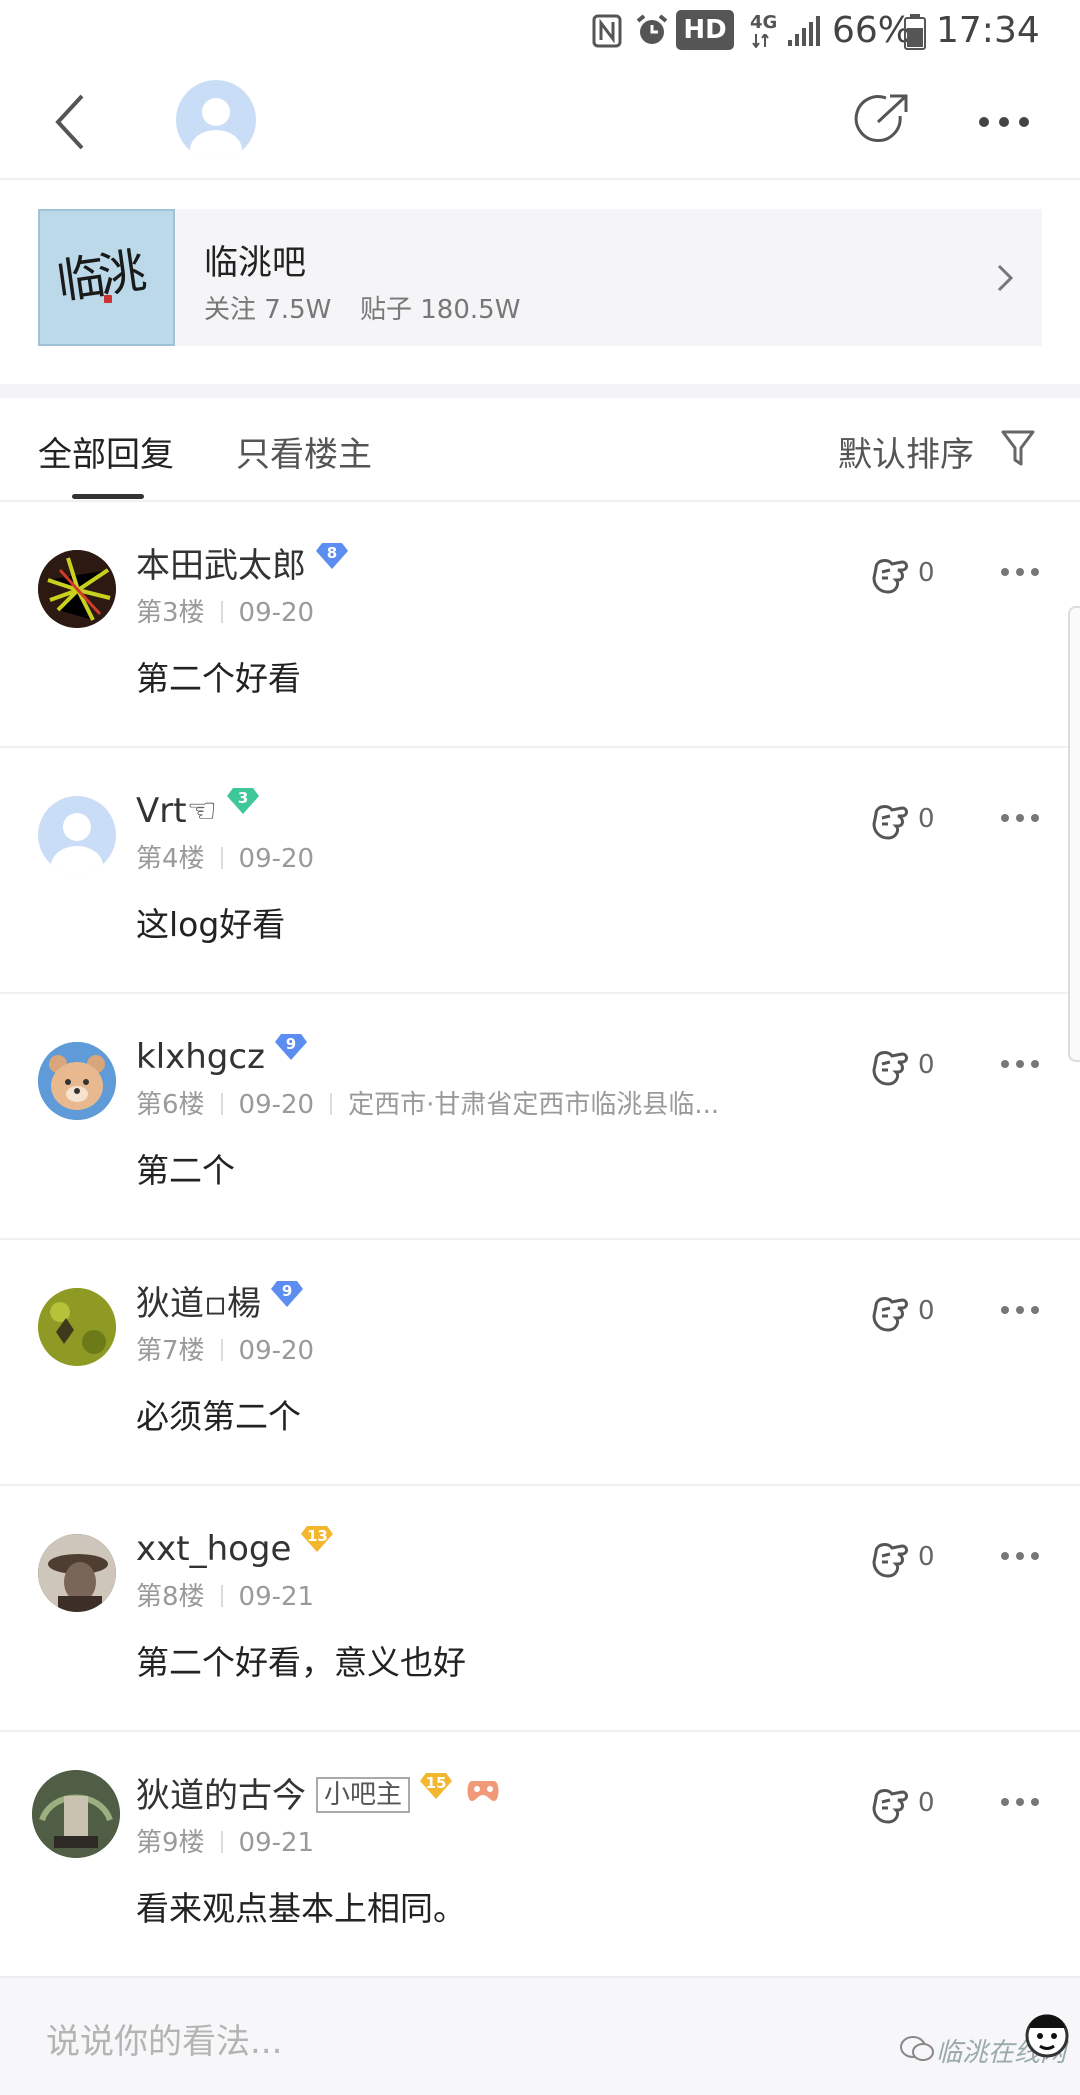  What do you see at coordinates (170, 1597) in the screenshot?
I see `floor-number: 第8楼` at bounding box center [170, 1597].